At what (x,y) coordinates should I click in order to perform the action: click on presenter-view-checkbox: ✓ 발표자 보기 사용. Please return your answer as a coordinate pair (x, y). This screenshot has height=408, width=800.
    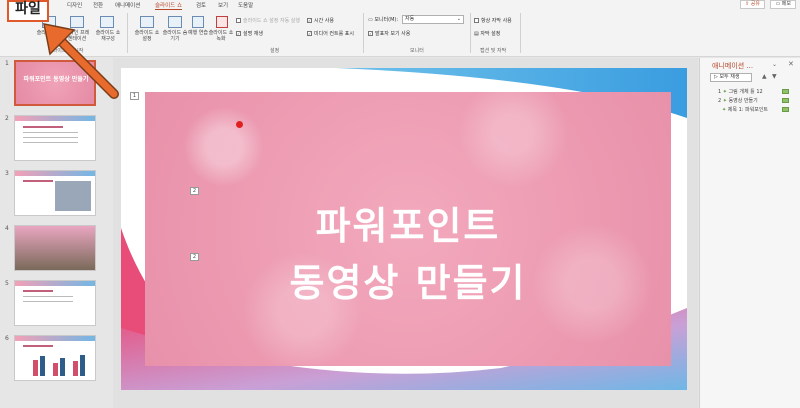
    Looking at the image, I should click on (389, 33).